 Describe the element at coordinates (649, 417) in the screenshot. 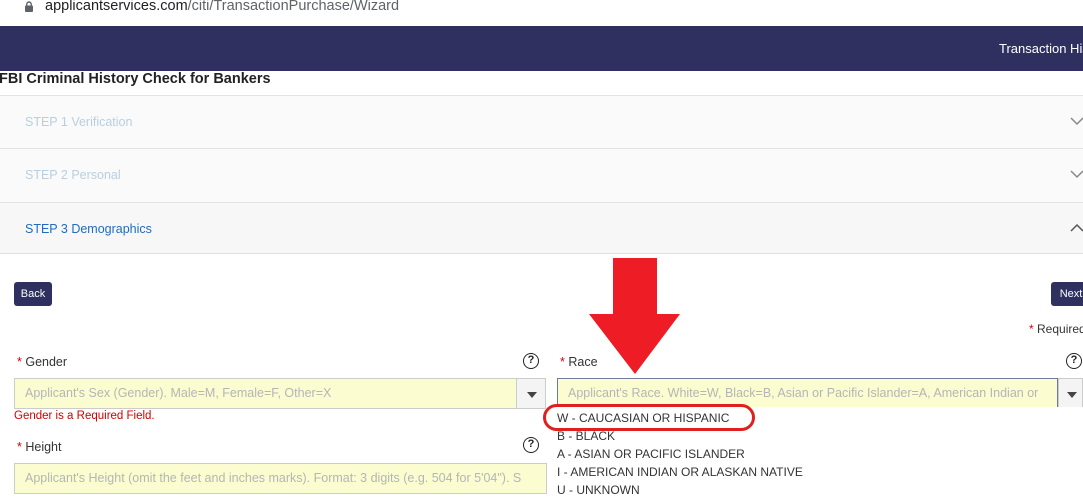

I see `annotation-highlight-oval` at that location.